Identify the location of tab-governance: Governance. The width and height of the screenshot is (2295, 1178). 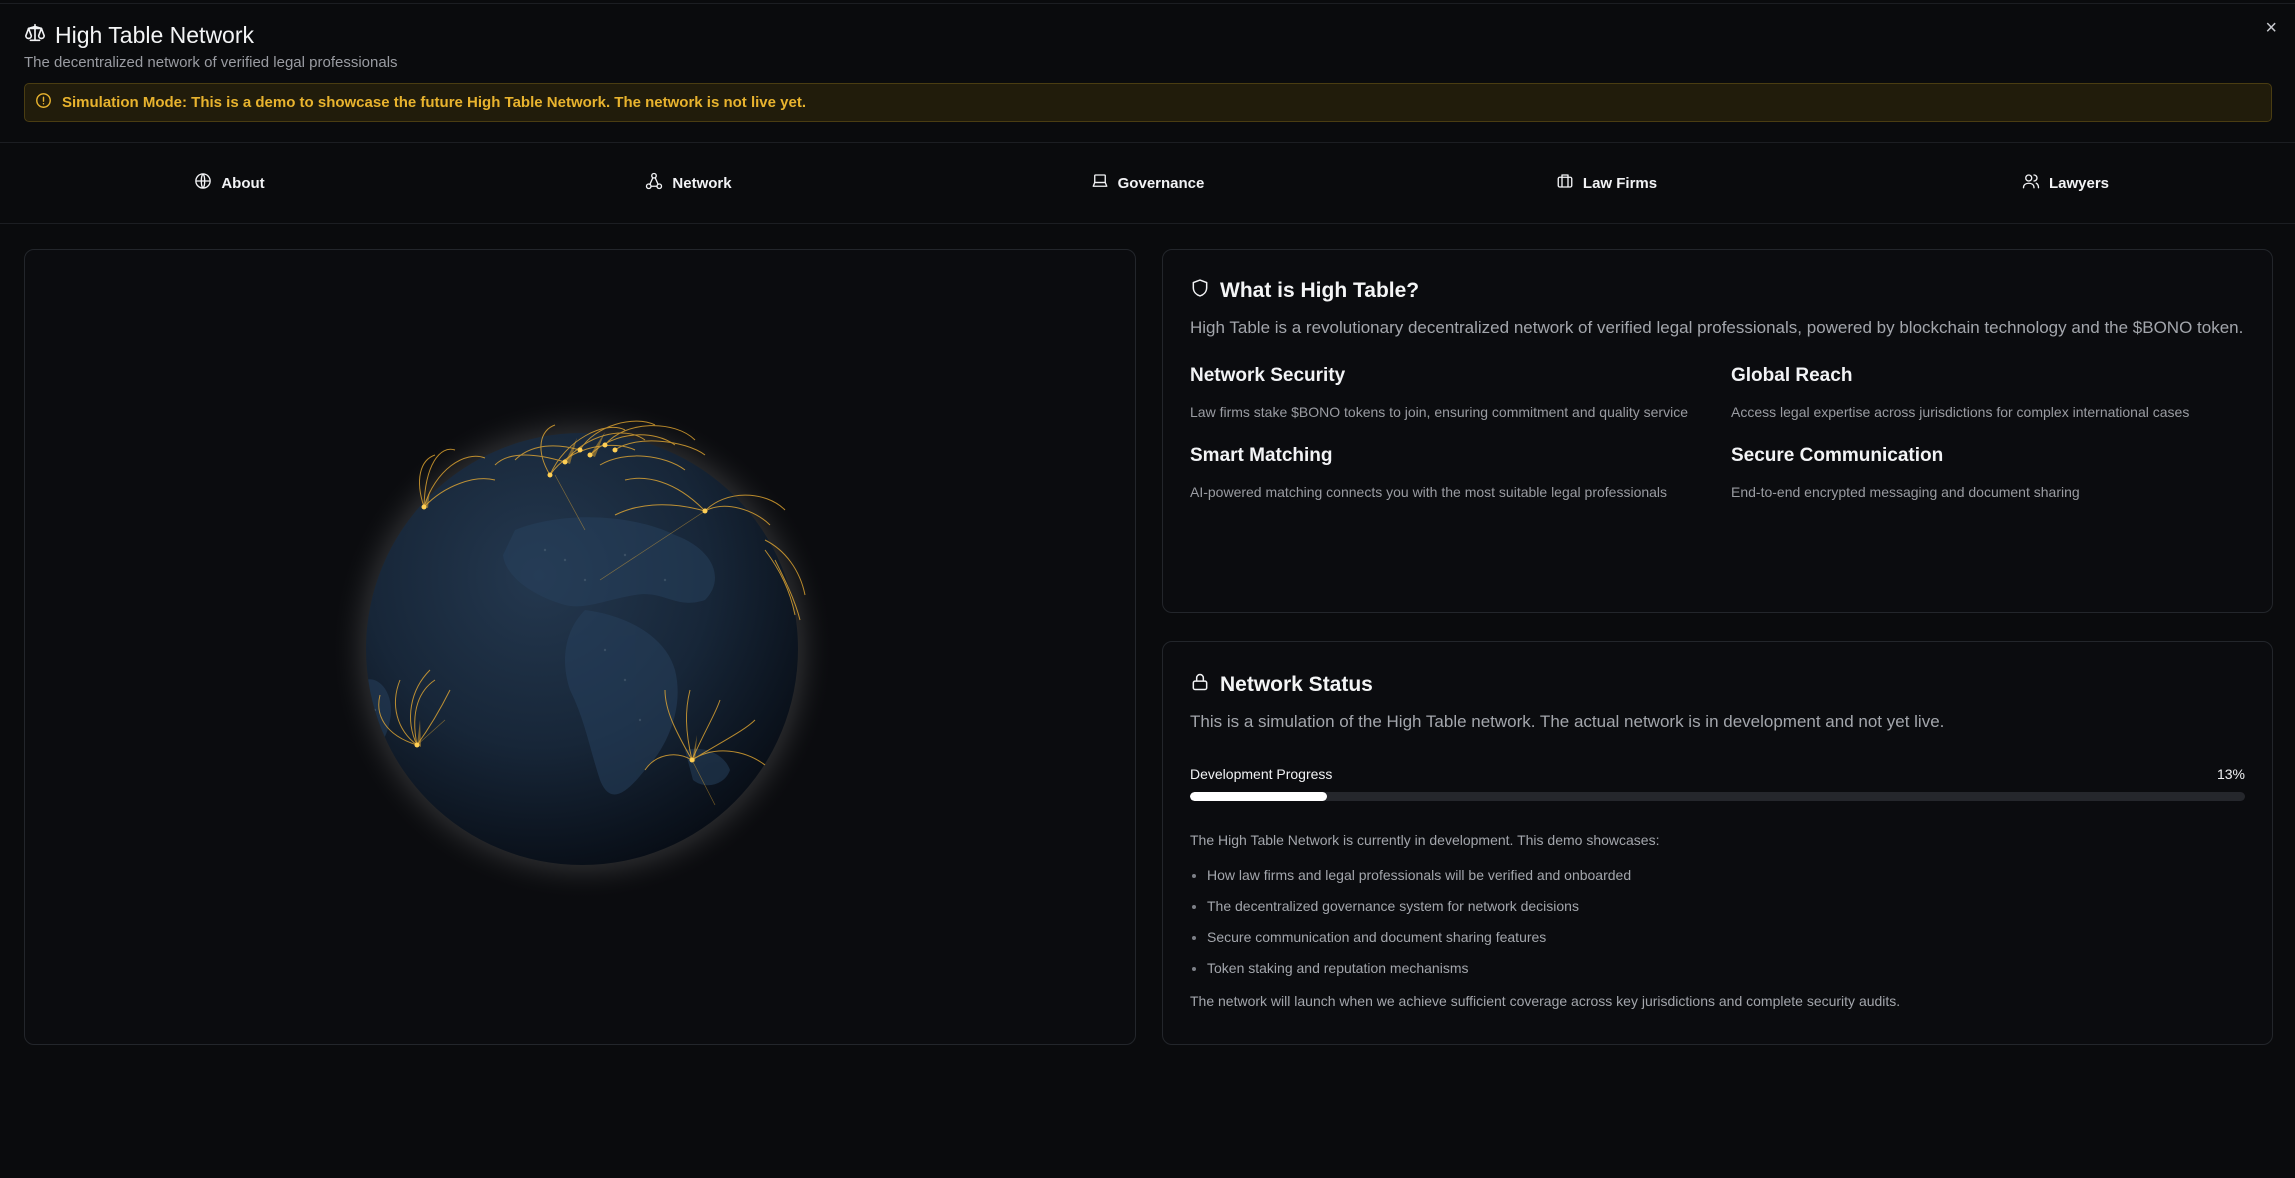
(1147, 183).